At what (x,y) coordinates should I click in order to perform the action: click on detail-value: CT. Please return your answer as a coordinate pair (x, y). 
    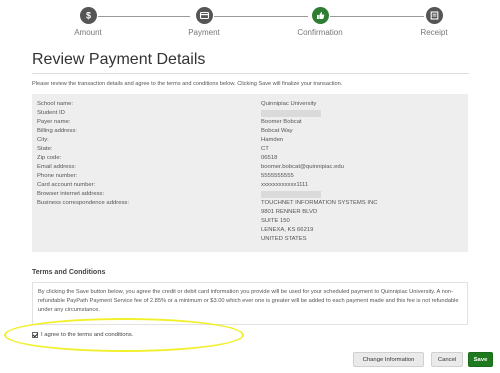
    Looking at the image, I should click on (265, 149).